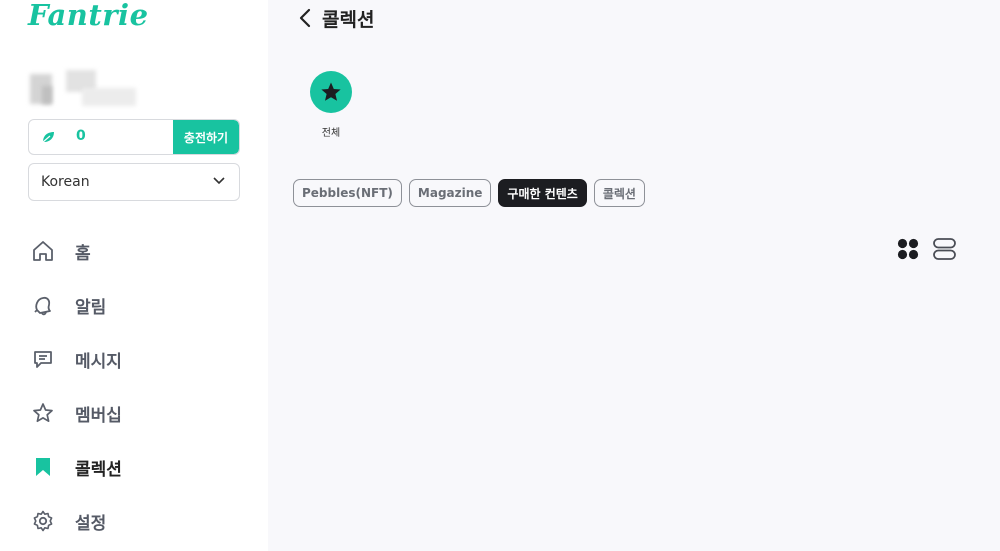 The height and width of the screenshot is (551, 1000). Describe the element at coordinates (944, 249) in the screenshot. I see `list-view-icon` at that location.